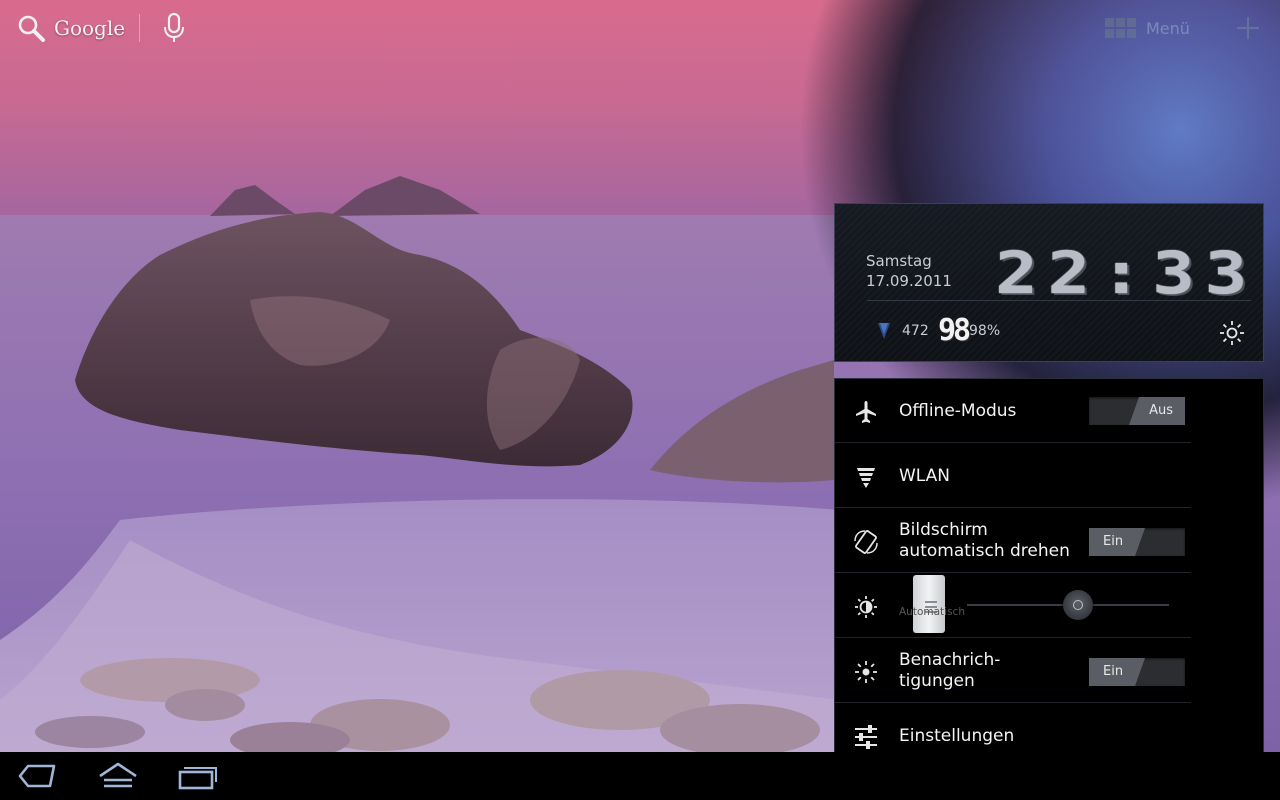 The width and height of the screenshot is (1280, 800). Describe the element at coordinates (884, 331) in the screenshot. I see `wifi-signal-icon` at that location.